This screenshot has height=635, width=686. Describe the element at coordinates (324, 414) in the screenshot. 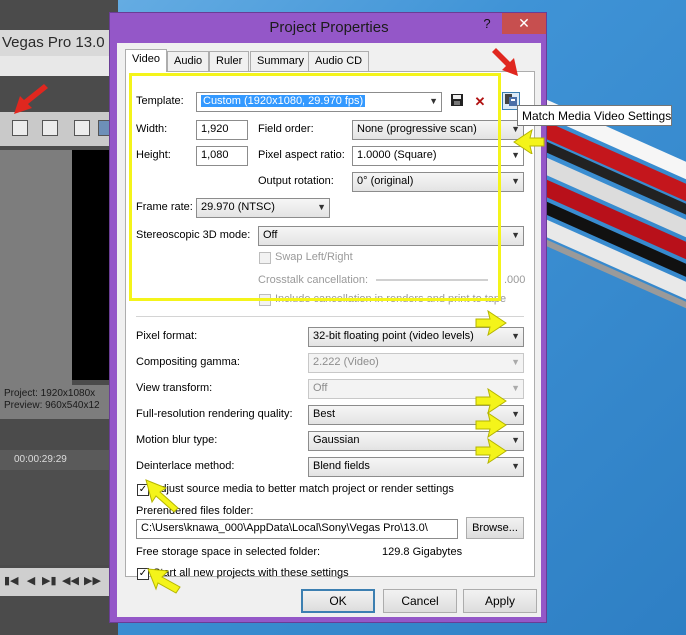

I see `full-resolution-quality-value: Best` at that location.